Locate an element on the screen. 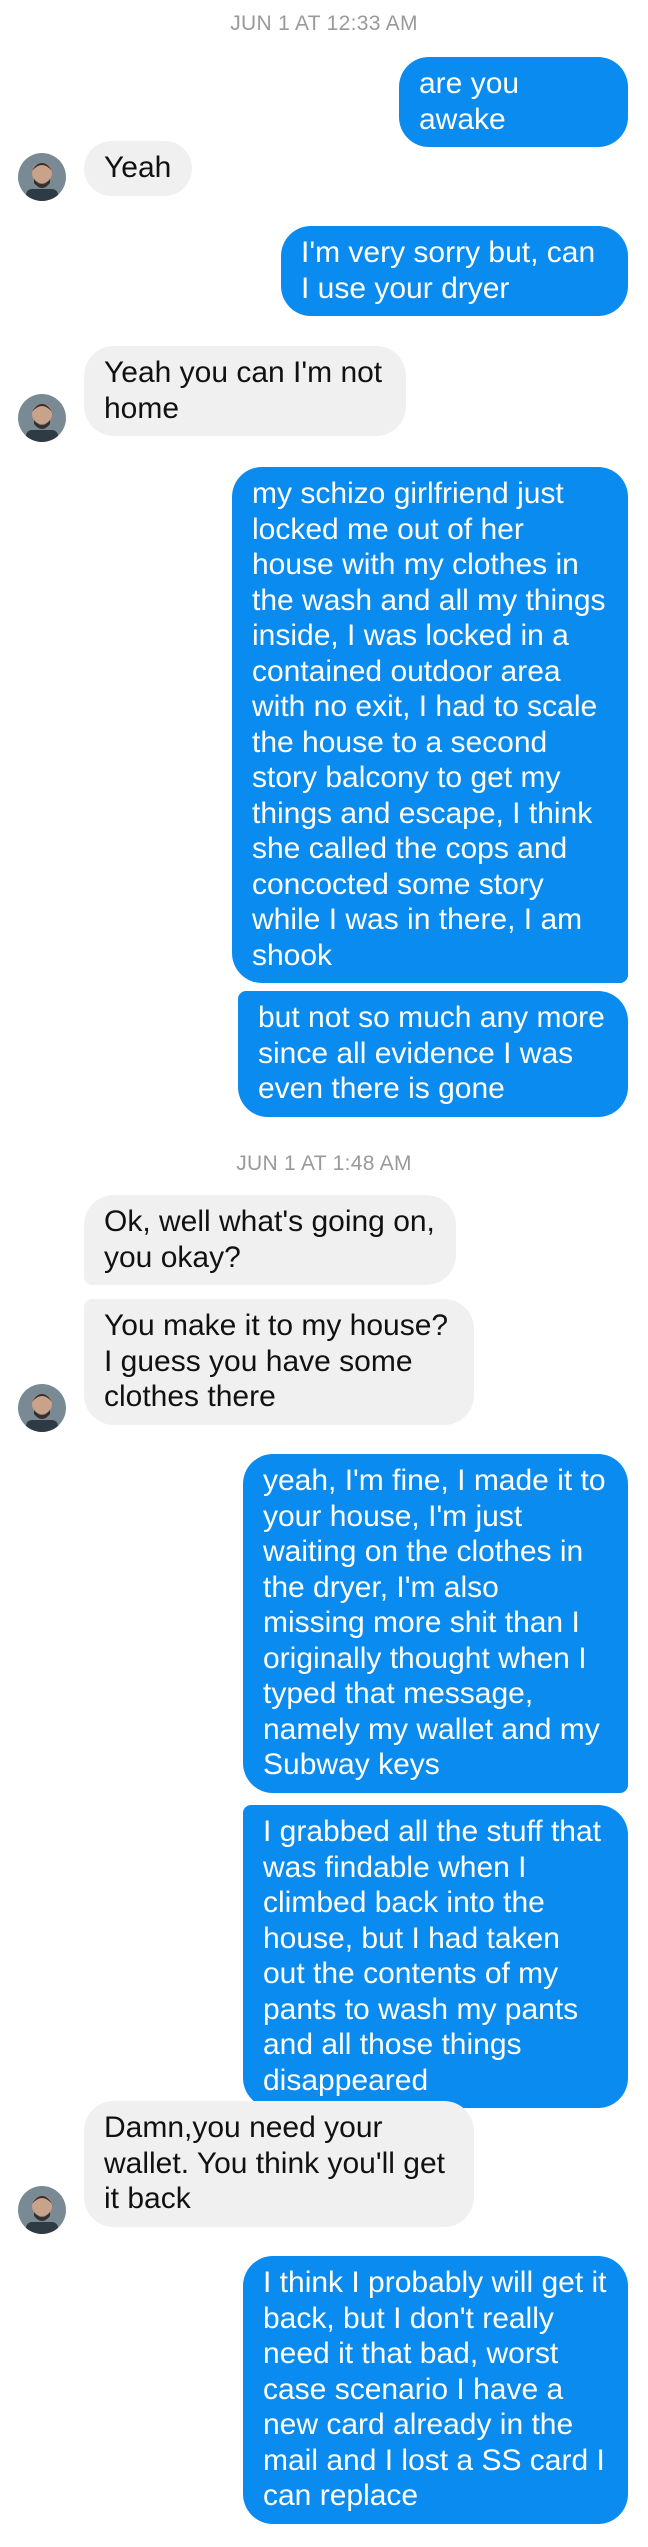 The image size is (648, 2547). received-message: Yeah you can I'm not home is located at coordinates (245, 391).